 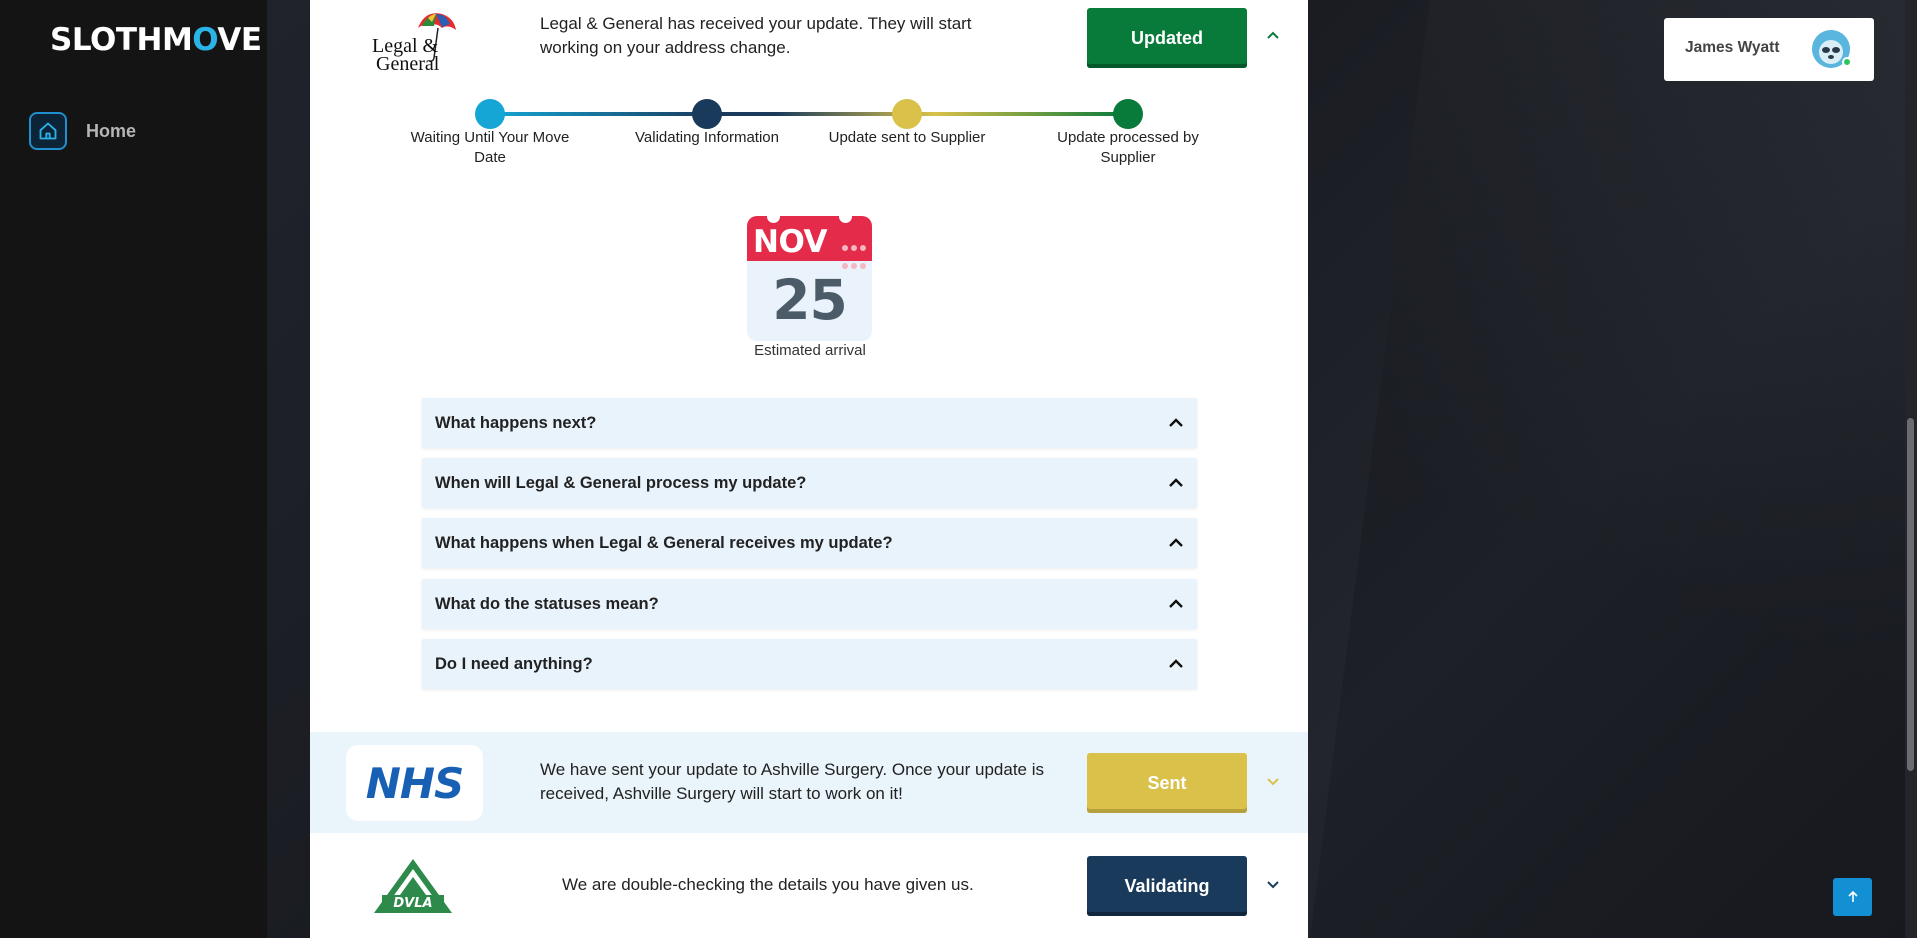 What do you see at coordinates (48, 131) in the screenshot?
I see `home-icon` at bounding box center [48, 131].